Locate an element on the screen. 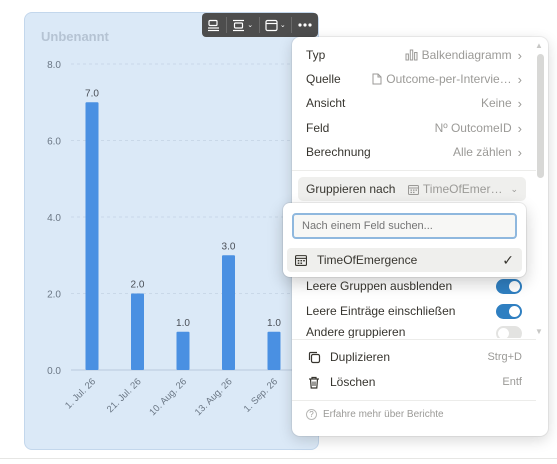 The width and height of the screenshot is (557, 464). delete-button: Löschen Entf is located at coordinates (414, 382).